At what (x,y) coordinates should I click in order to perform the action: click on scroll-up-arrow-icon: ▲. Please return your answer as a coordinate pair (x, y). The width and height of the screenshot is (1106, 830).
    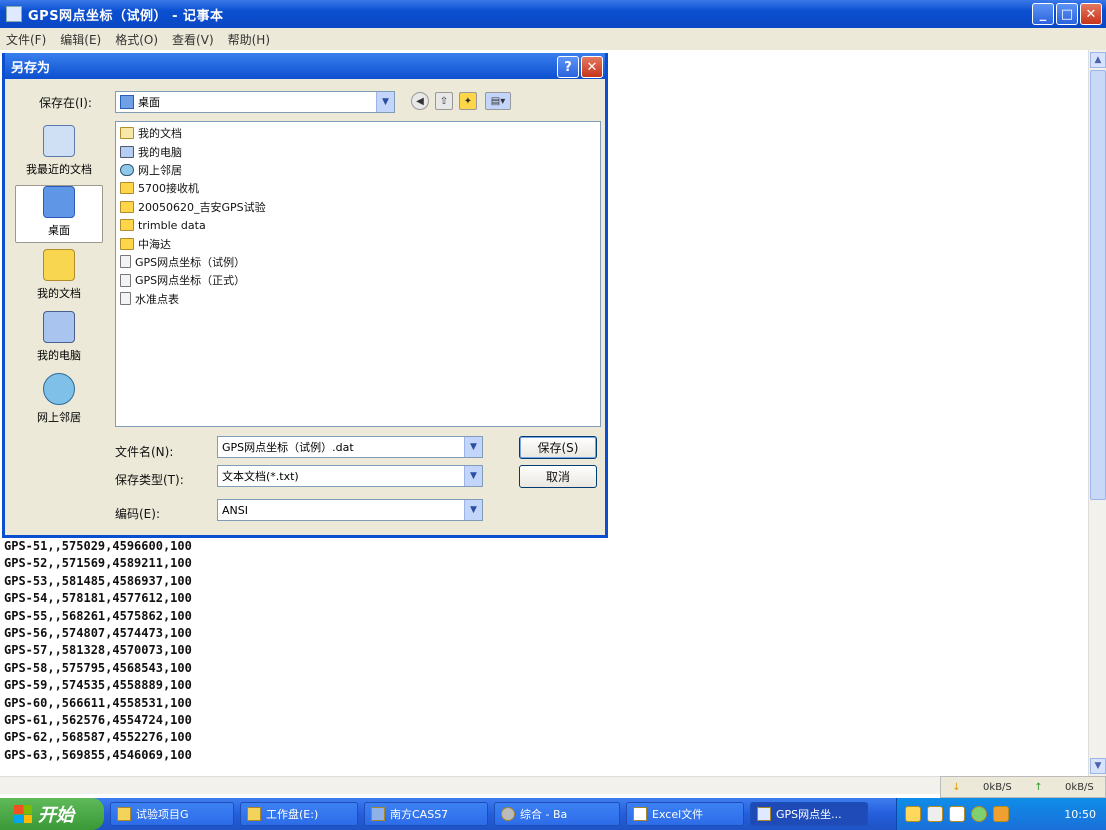
    Looking at the image, I should click on (1098, 60).